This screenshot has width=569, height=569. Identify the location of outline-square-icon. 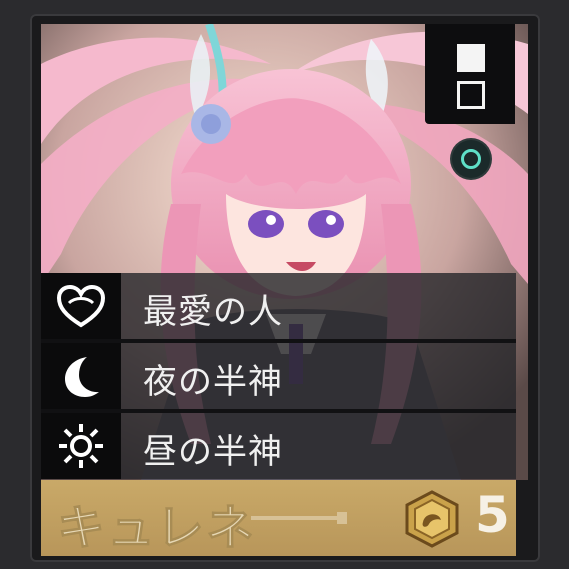
(471, 95).